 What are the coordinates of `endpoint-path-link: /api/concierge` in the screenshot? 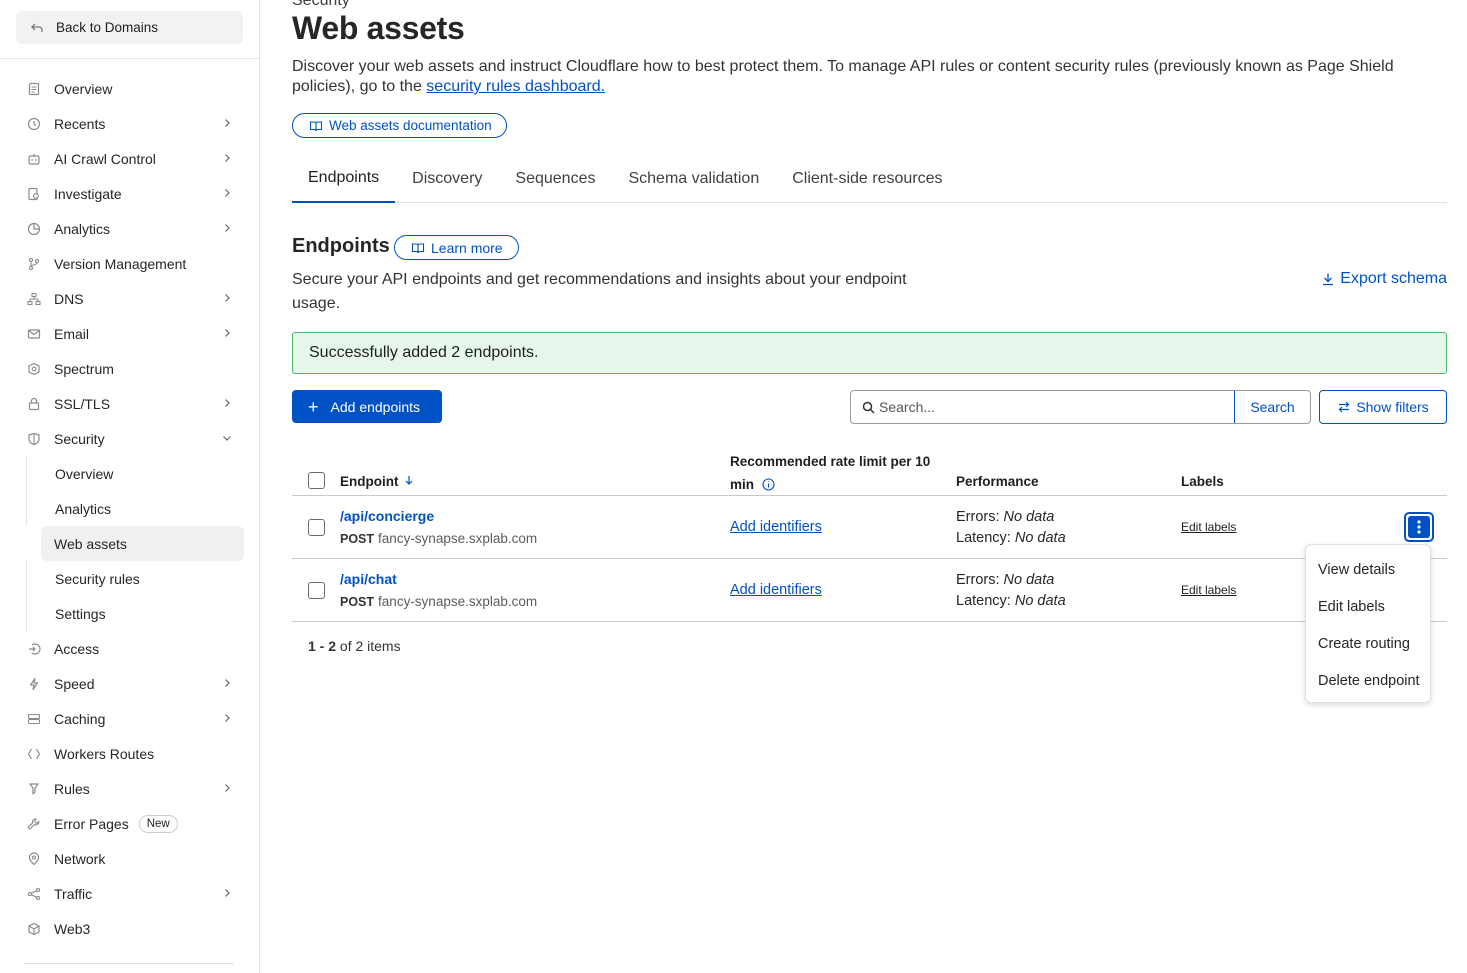 It's located at (387, 516).